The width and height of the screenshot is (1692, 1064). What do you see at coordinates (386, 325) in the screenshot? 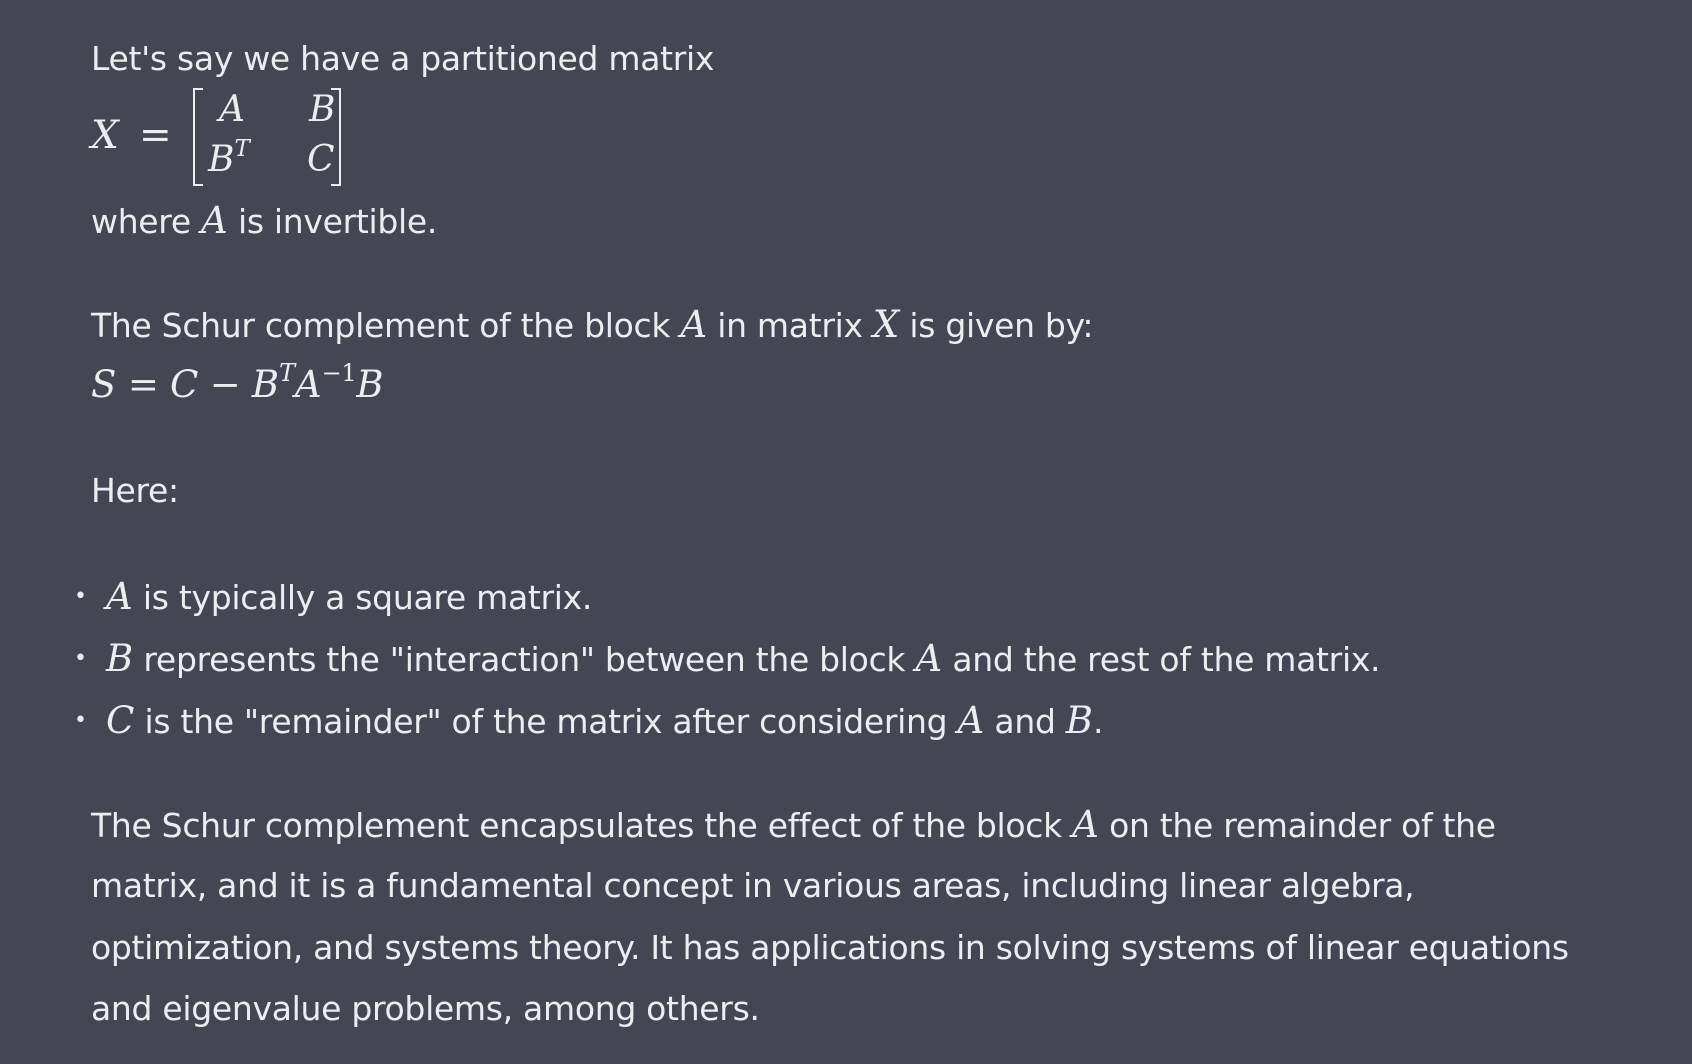
I see `schur-prefix: The Schur complement of the block` at bounding box center [386, 325].